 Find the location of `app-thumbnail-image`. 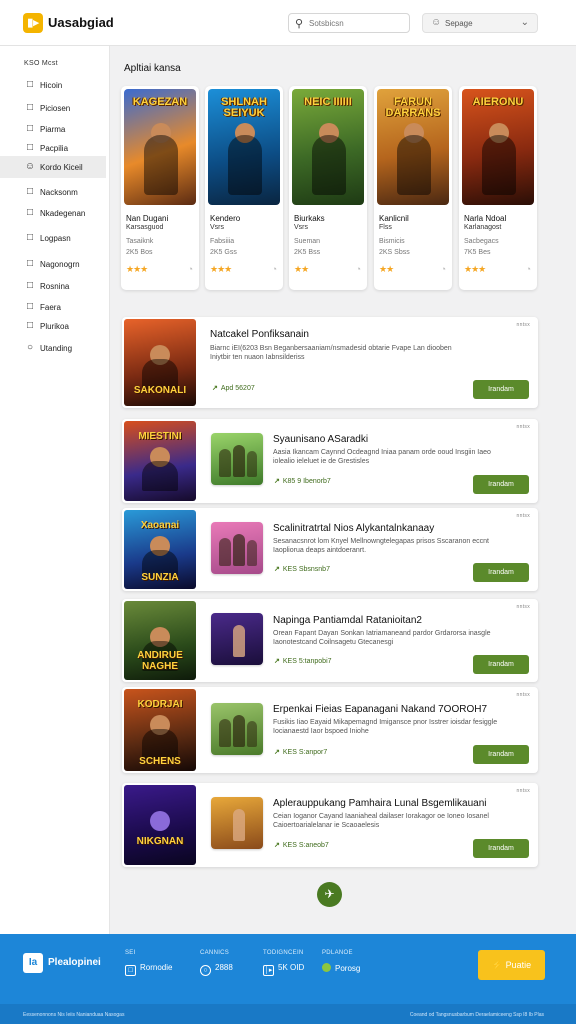

app-thumbnail-image is located at coordinates (237, 823).